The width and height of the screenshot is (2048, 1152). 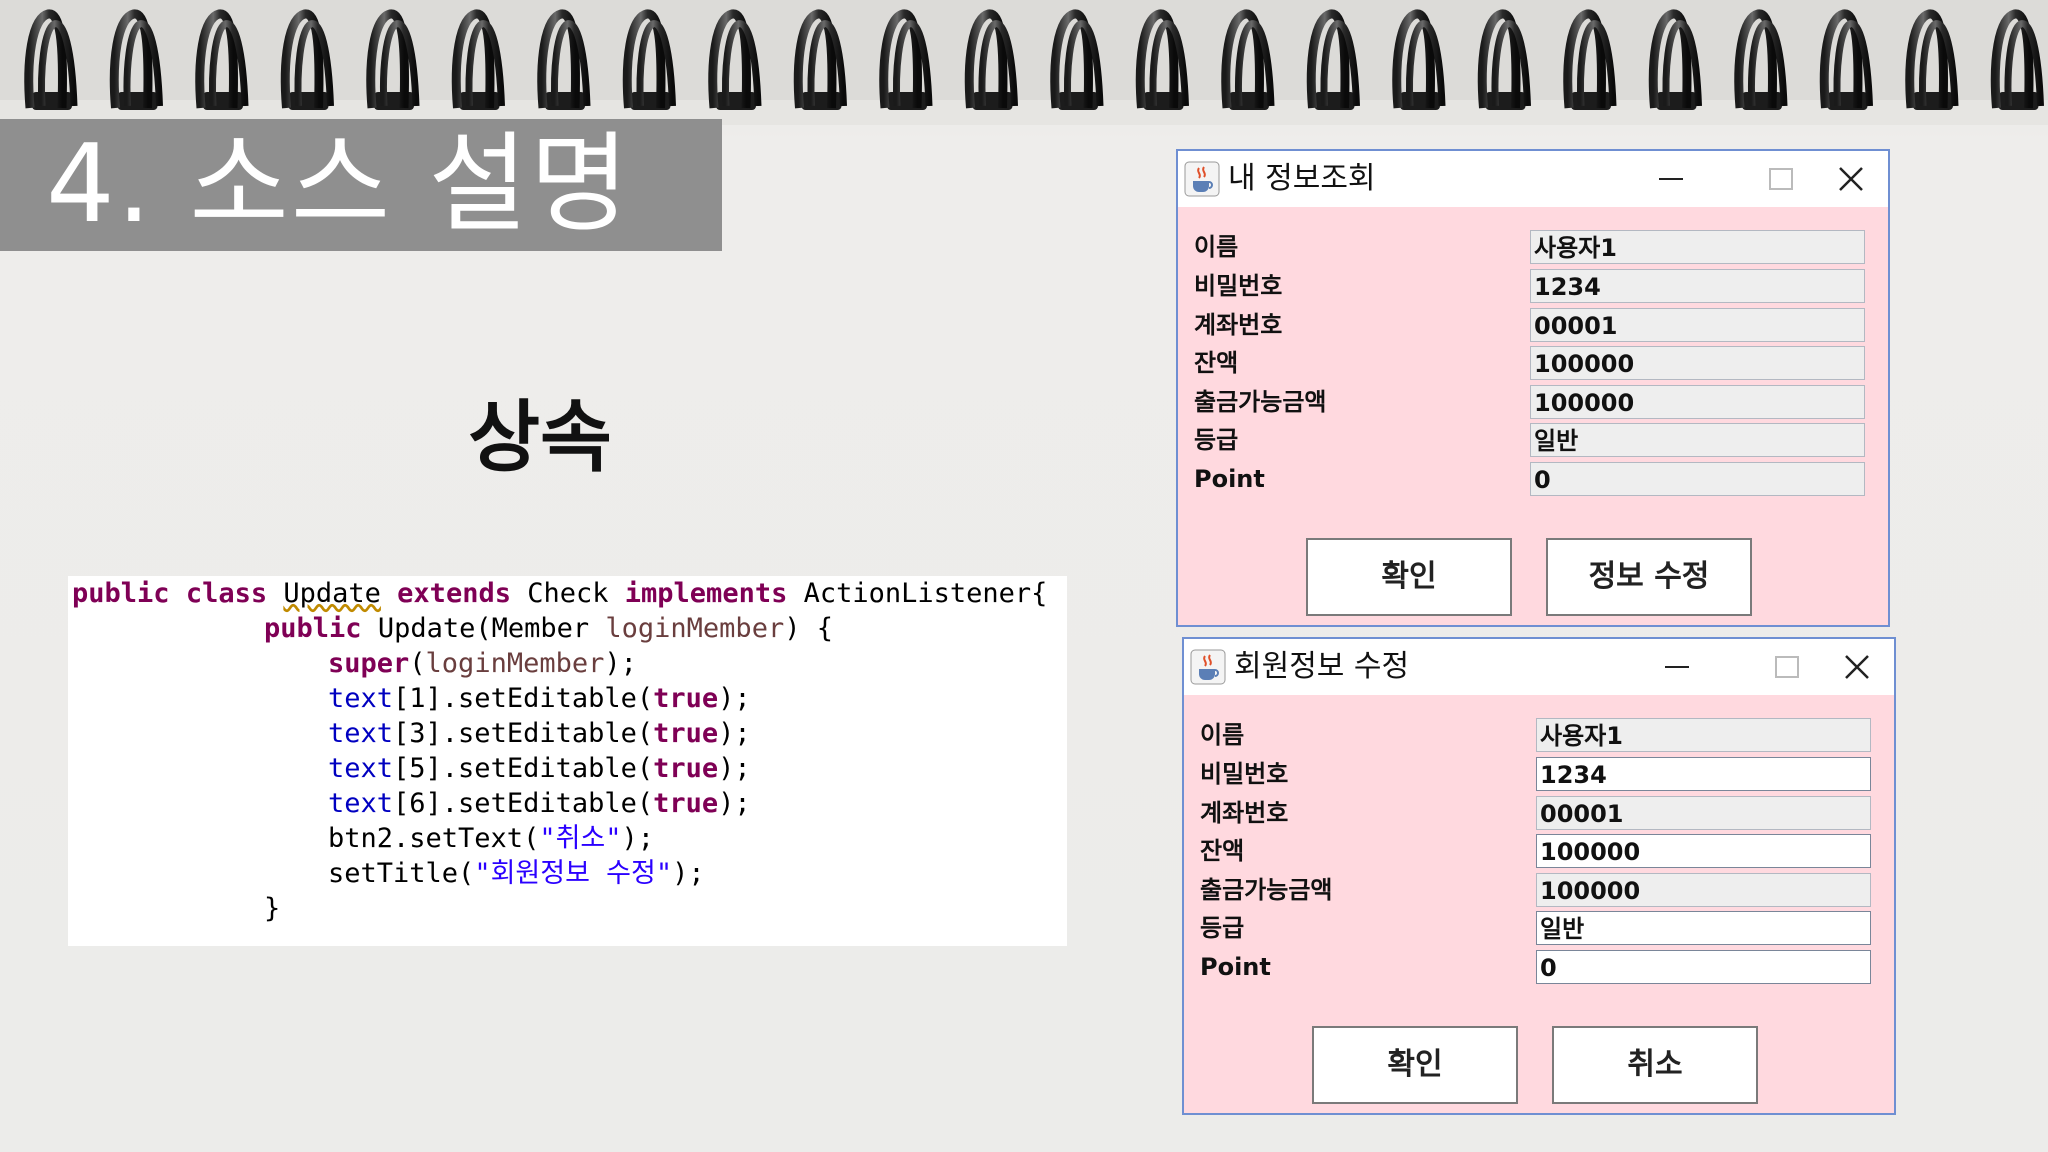 What do you see at coordinates (1703, 967) in the screenshot?
I see `point-input: 0` at bounding box center [1703, 967].